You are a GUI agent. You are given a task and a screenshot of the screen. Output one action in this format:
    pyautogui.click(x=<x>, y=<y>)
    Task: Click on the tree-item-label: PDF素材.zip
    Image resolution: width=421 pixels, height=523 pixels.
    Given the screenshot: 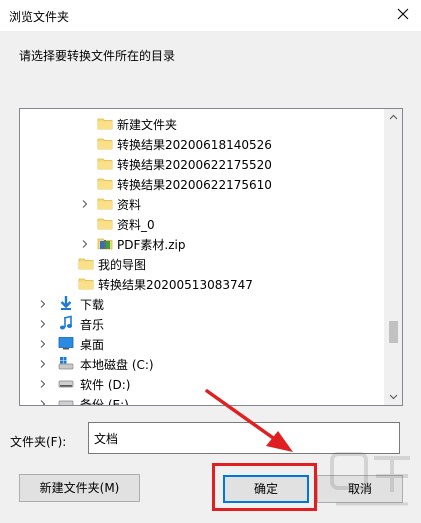 What is the action you would take?
    pyautogui.click(x=151, y=245)
    